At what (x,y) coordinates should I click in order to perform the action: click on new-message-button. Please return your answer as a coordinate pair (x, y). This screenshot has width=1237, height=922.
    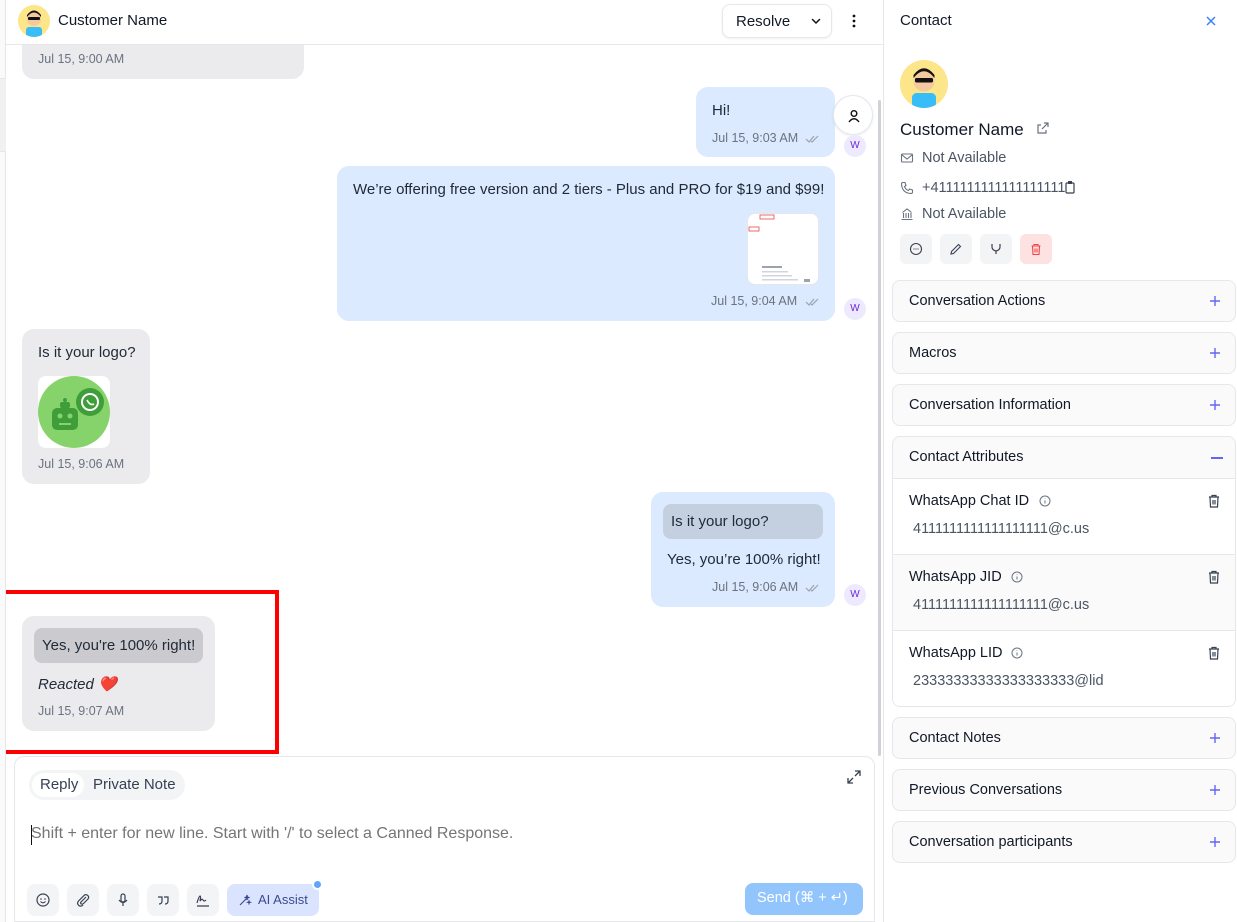
    Looking at the image, I should click on (916, 249).